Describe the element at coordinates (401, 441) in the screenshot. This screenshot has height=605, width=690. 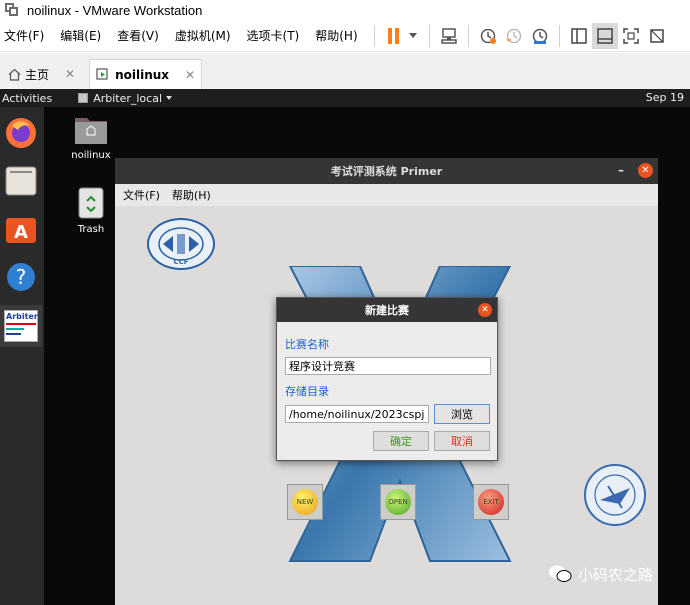
I see `ok-button: 确定` at that location.